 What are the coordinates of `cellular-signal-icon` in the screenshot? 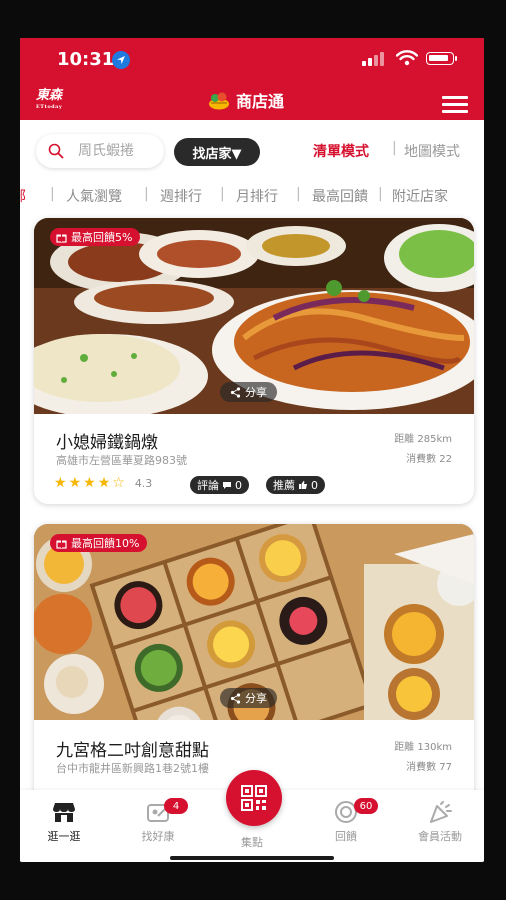 It's located at (373, 59).